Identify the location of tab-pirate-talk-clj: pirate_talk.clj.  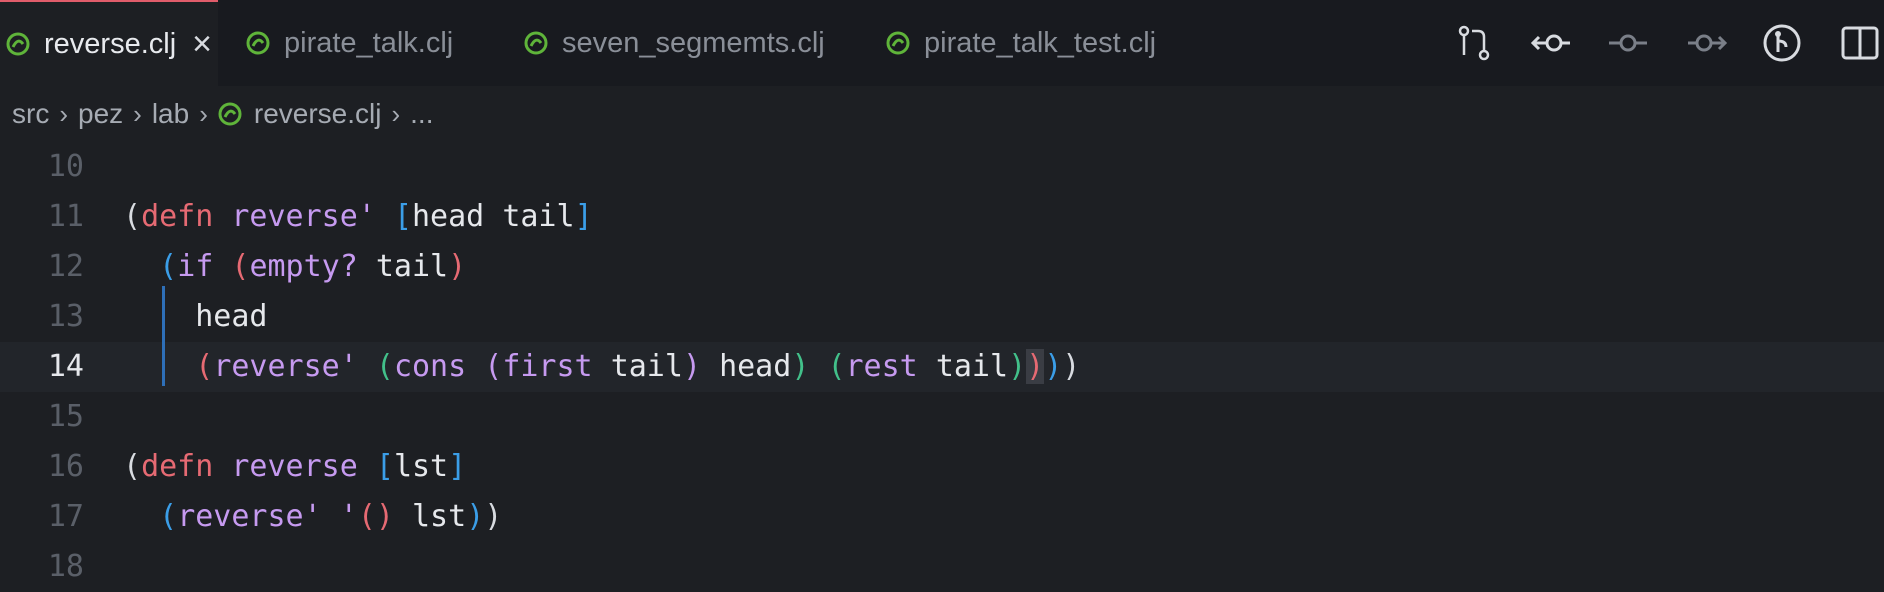
(376, 43).